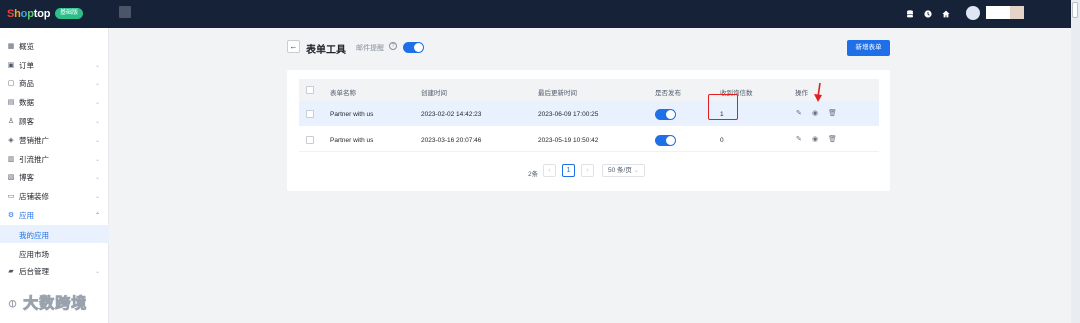  I want to click on sidebar-item-apps: ⚙ 应用 ⌃, so click(54, 215).